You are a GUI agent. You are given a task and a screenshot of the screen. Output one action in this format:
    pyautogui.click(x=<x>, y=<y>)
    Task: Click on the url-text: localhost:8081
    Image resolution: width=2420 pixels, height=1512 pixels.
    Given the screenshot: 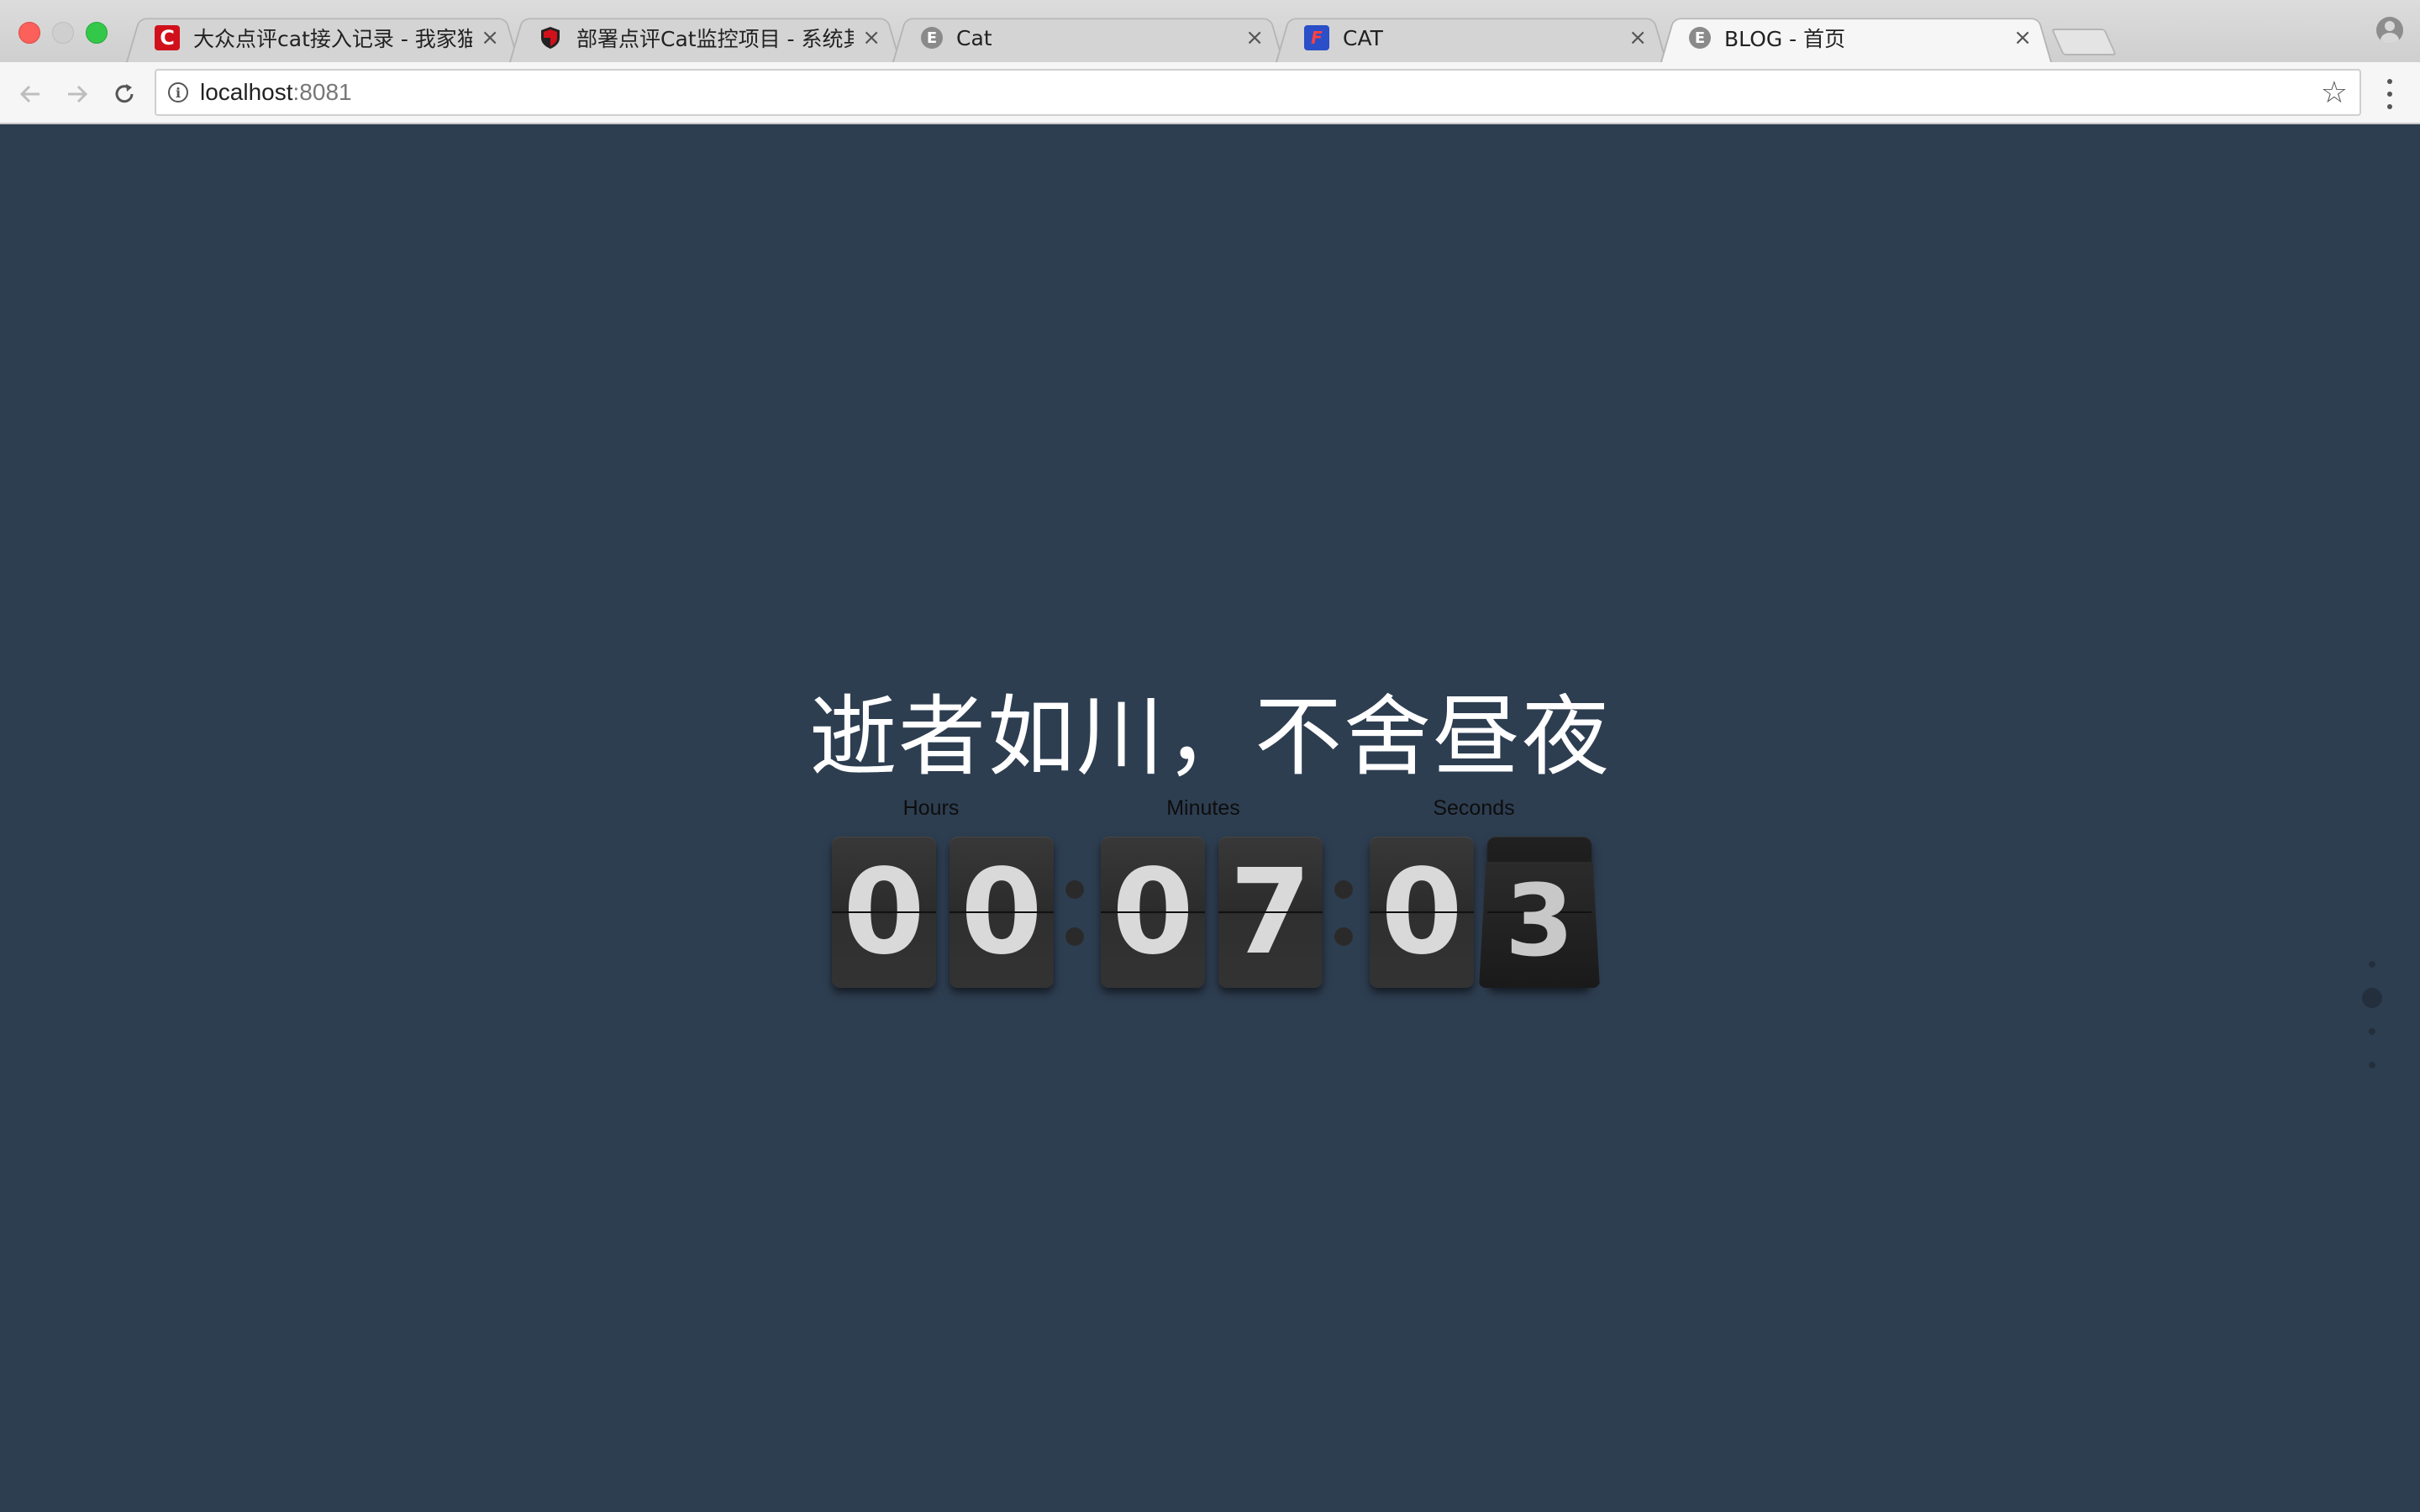 What is the action you would take?
    pyautogui.click(x=276, y=92)
    